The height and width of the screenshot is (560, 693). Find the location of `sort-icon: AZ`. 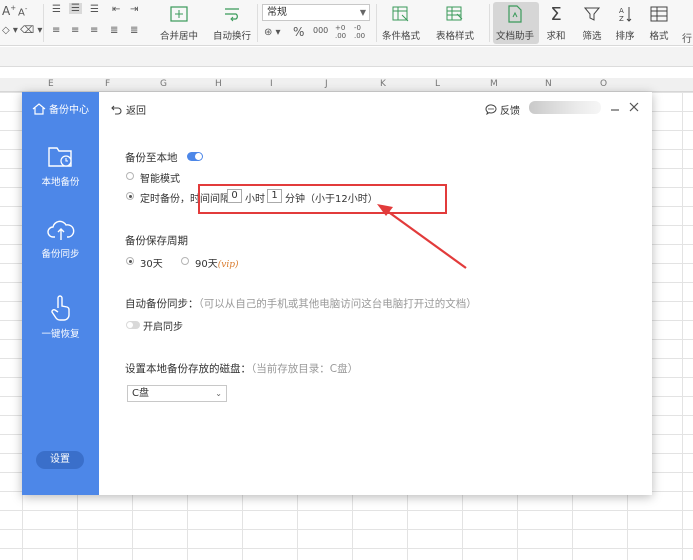

sort-icon: AZ is located at coordinates (625, 14).